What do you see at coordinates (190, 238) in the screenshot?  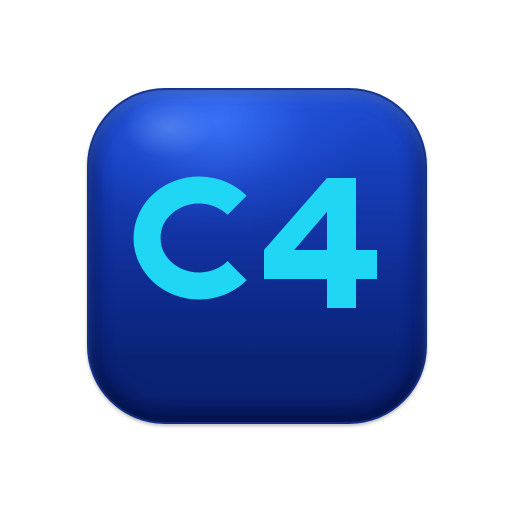 I see `letter-c-glyph` at bounding box center [190, 238].